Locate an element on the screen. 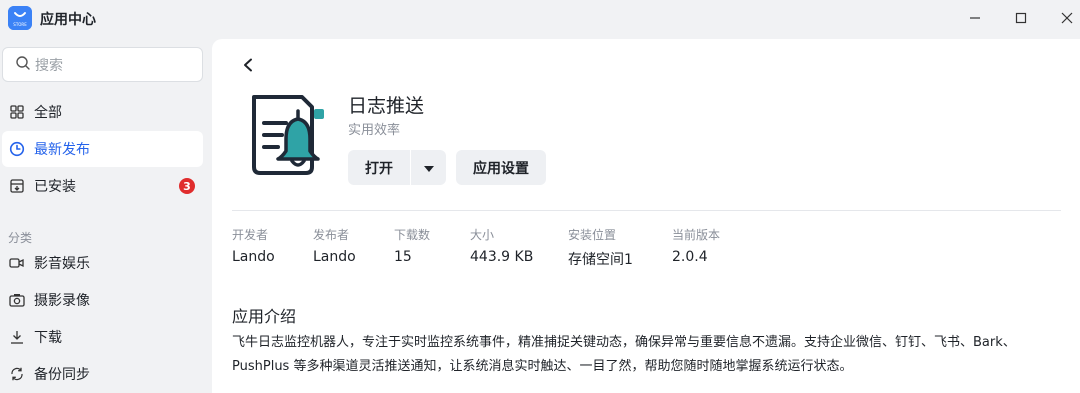 This screenshot has height=393, width=1080. video-icon is located at coordinates (17, 263).